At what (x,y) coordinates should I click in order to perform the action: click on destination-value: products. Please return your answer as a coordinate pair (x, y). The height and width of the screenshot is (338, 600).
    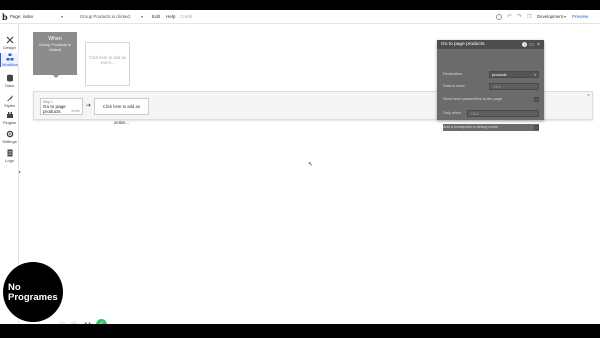
    Looking at the image, I should click on (499, 75).